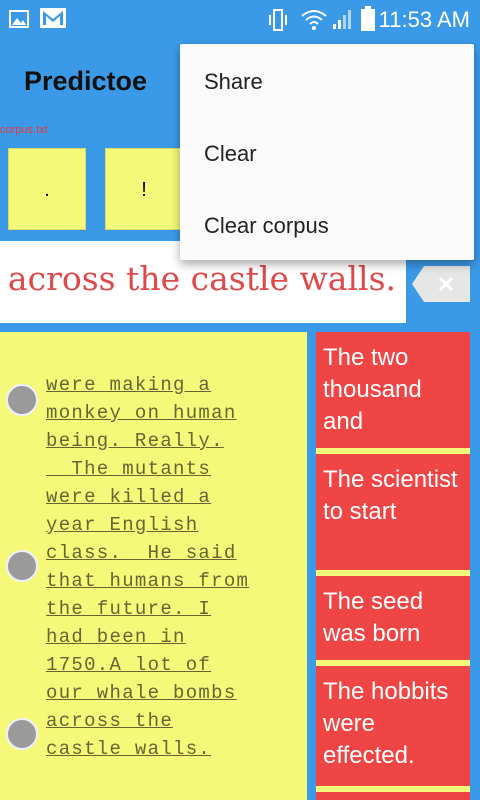 This screenshot has width=480, height=800. Describe the element at coordinates (393, 393) in the screenshot. I see `suggestion-card: The two thousand and` at that location.